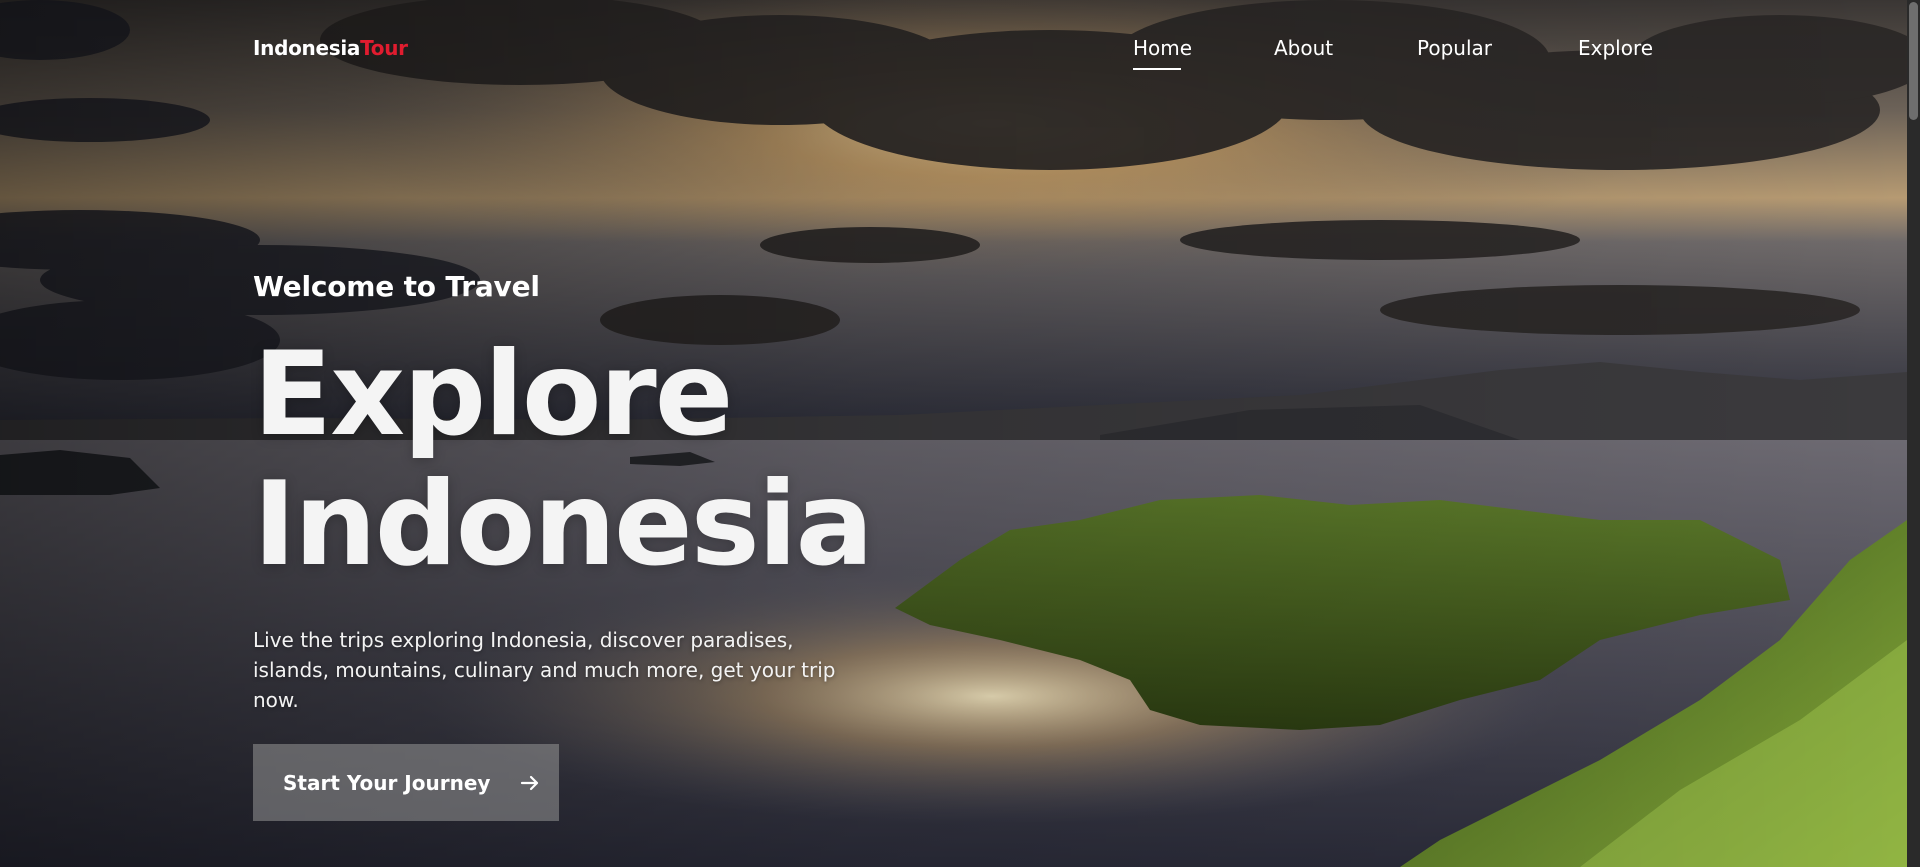 The height and width of the screenshot is (867, 1920). I want to click on nav-link-about: About, so click(1303, 48).